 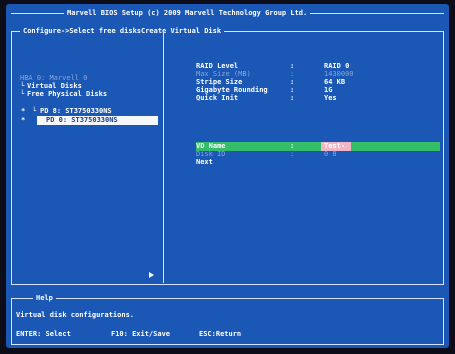 I want to click on enter-select-key: ENTER: Select, so click(x=43, y=334).